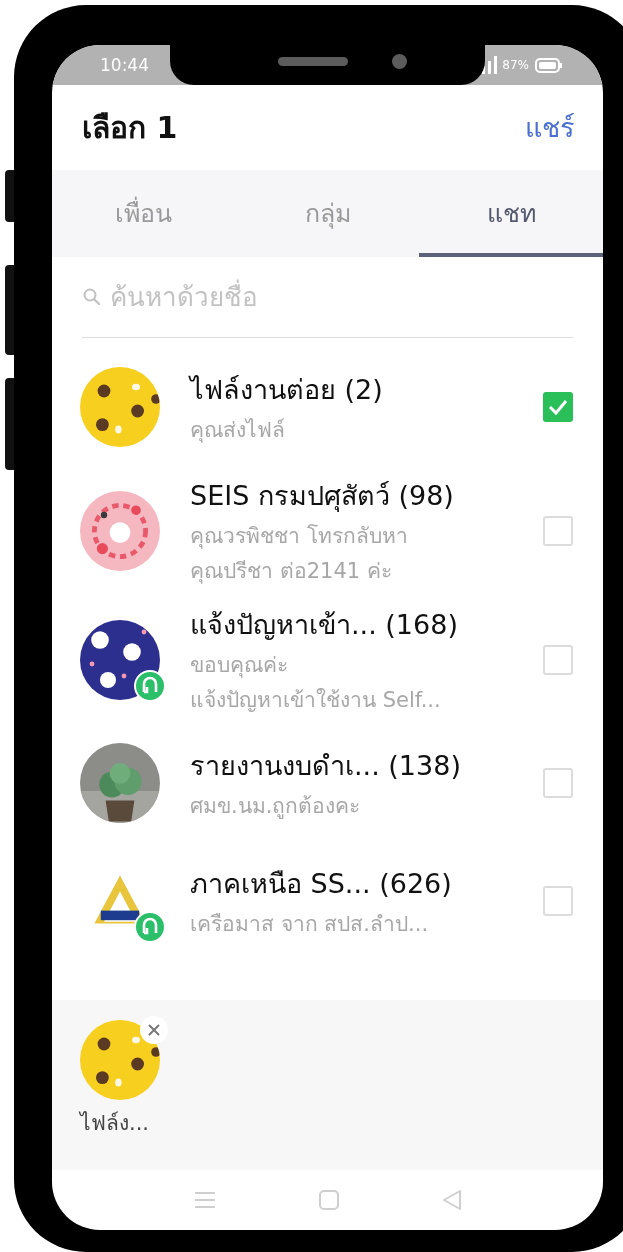  I want to click on search-field: ค้นหาด้วยชื่อ, so click(327, 297).